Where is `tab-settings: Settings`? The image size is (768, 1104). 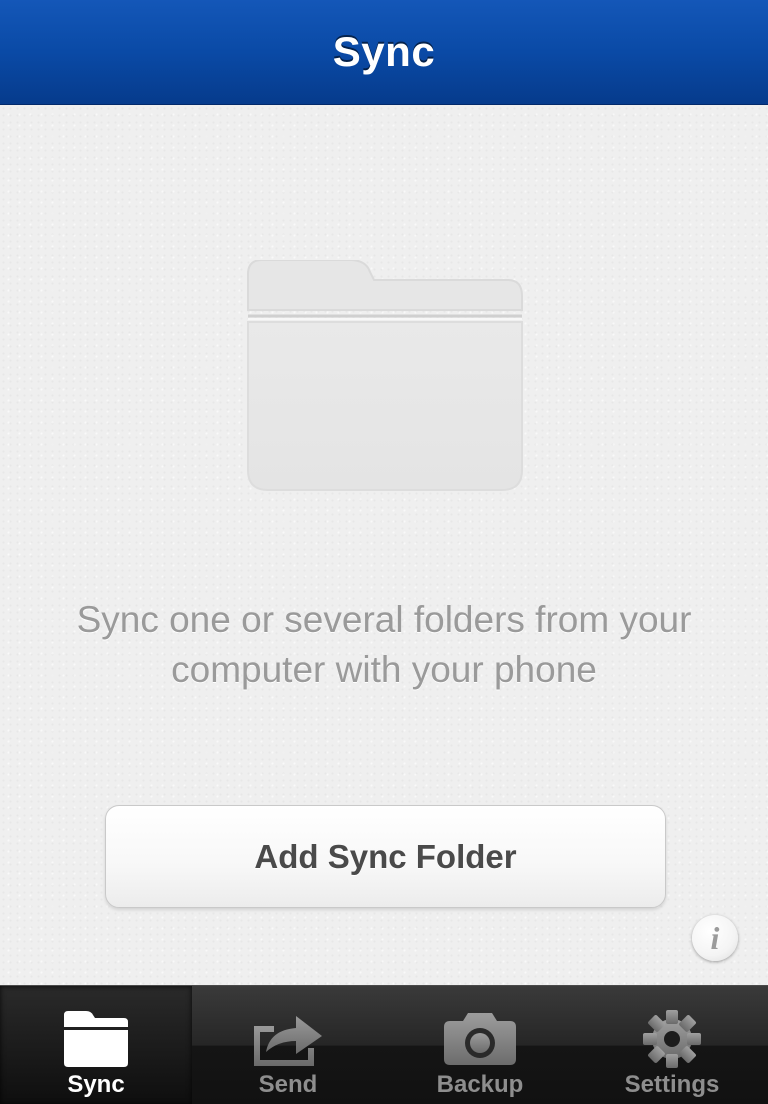
tab-settings: Settings is located at coordinates (672, 1045).